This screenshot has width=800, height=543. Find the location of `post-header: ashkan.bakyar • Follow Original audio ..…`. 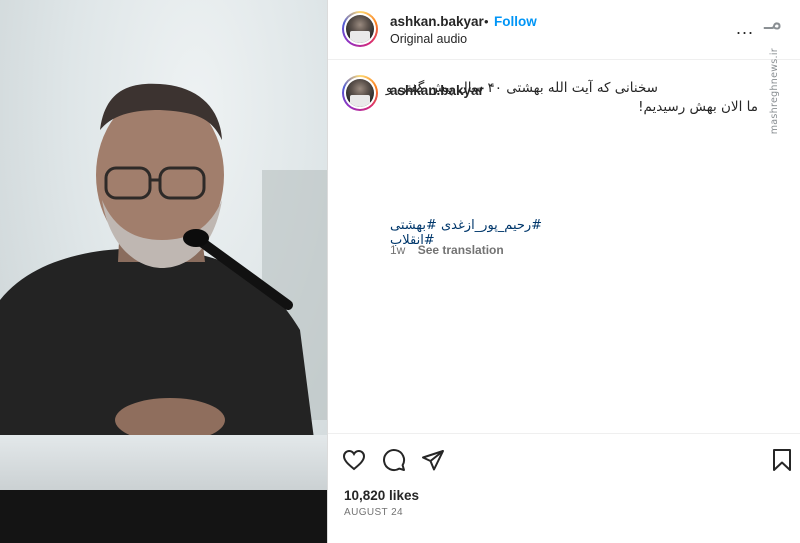

post-header: ashkan.bakyar • Follow Original audio ..… is located at coordinates (564, 30).